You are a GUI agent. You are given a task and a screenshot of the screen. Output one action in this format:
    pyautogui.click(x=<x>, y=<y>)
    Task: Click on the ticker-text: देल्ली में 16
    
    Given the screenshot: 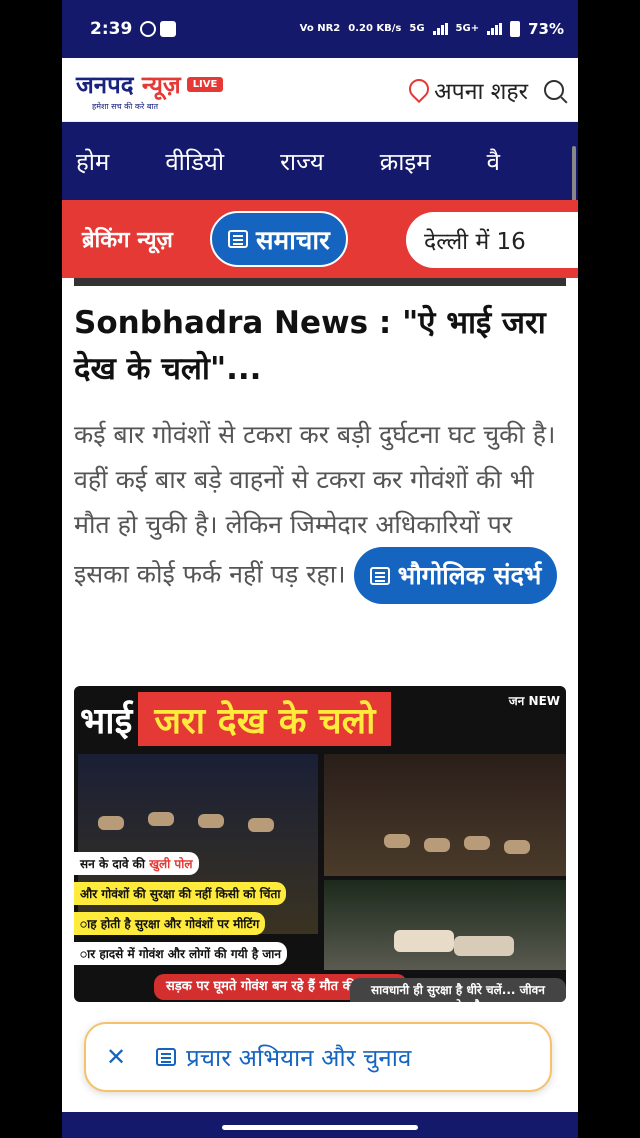 What is the action you would take?
    pyautogui.click(x=475, y=242)
    